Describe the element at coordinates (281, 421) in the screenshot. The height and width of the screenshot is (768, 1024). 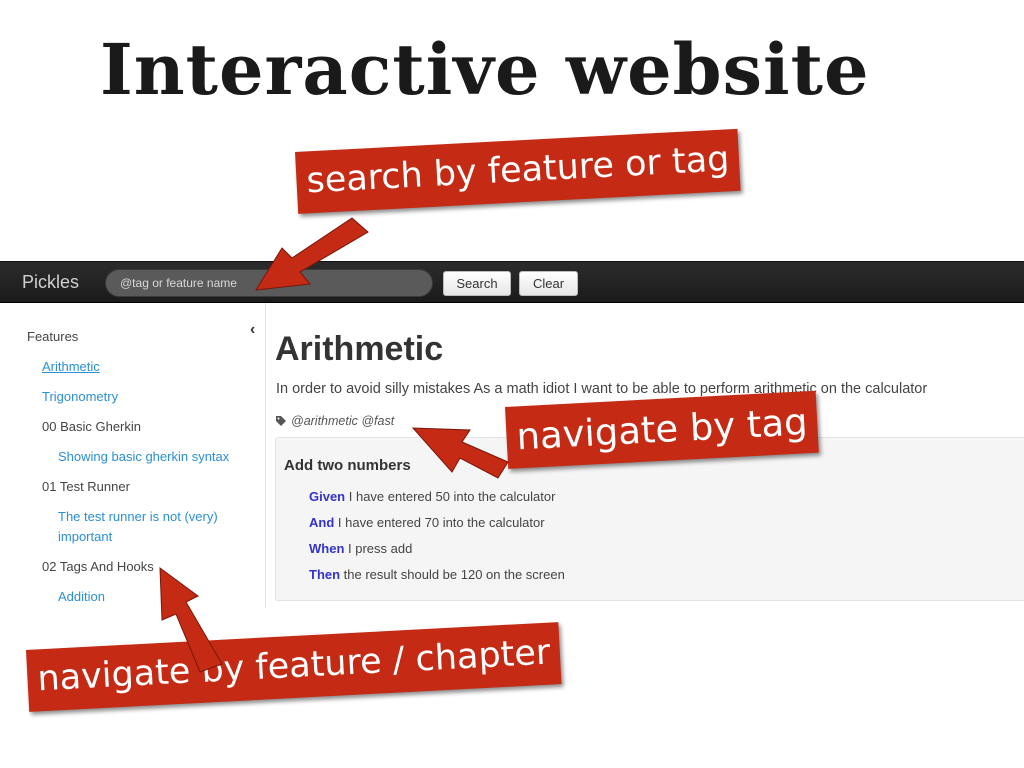
I see `tag-icon` at that location.